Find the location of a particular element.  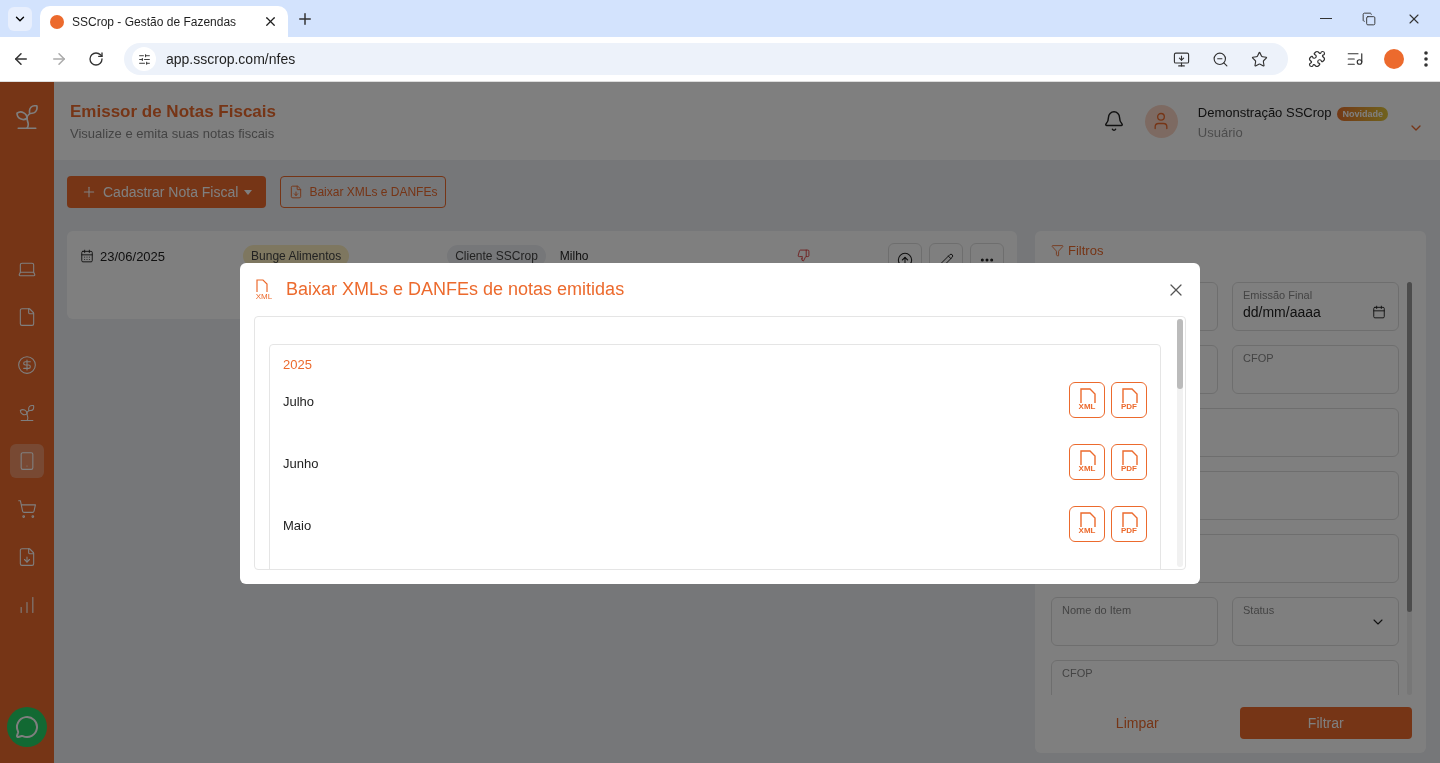

select-field: Status is located at coordinates (1315, 621).